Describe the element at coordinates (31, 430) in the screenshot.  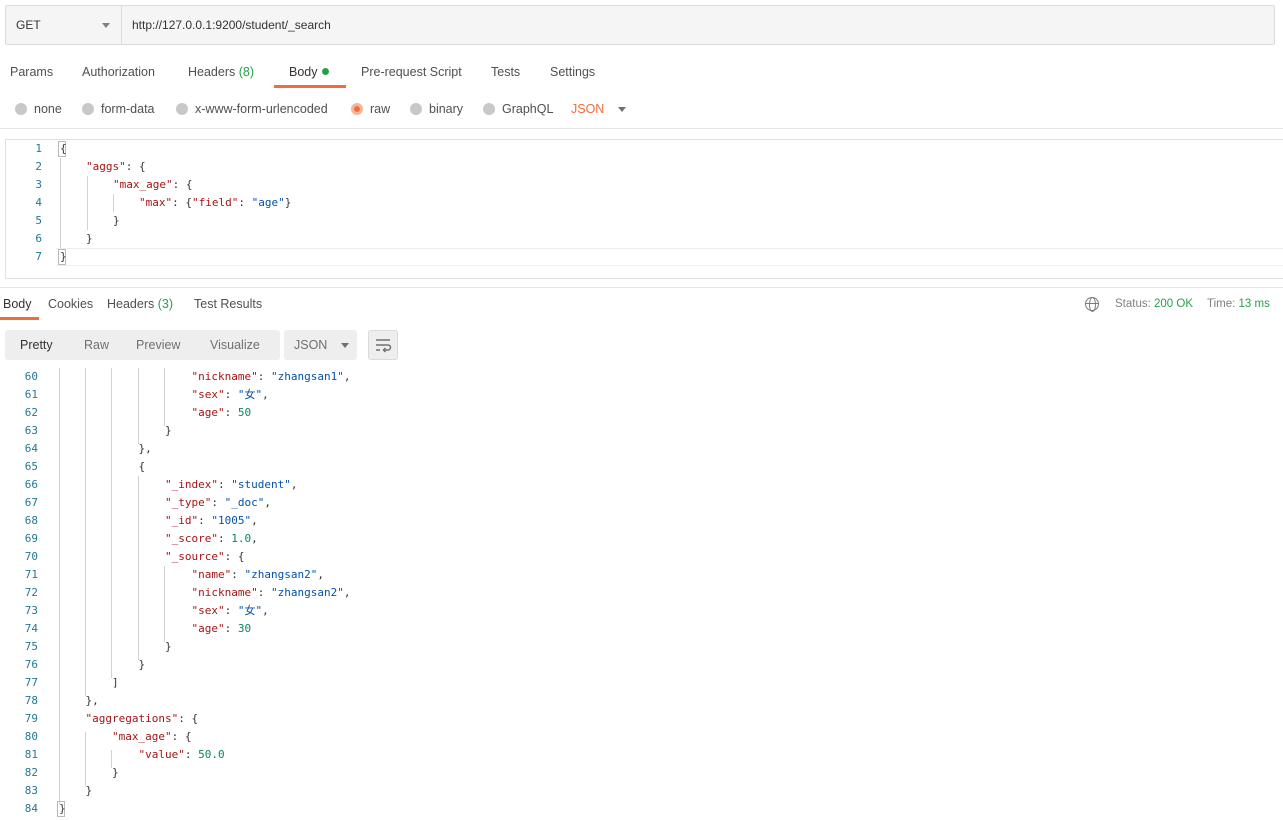
I see `line-number: 63` at that location.